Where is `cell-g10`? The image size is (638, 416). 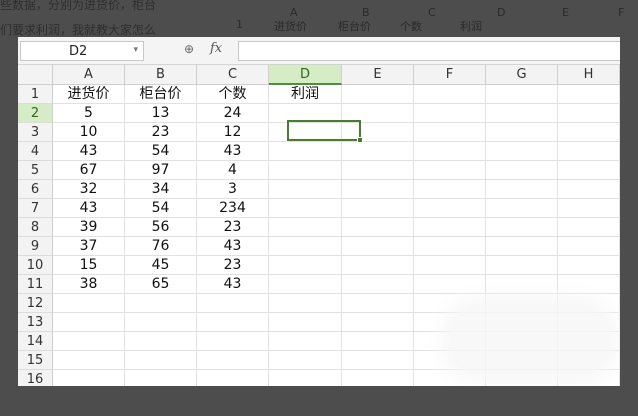
cell-g10 is located at coordinates (522, 265).